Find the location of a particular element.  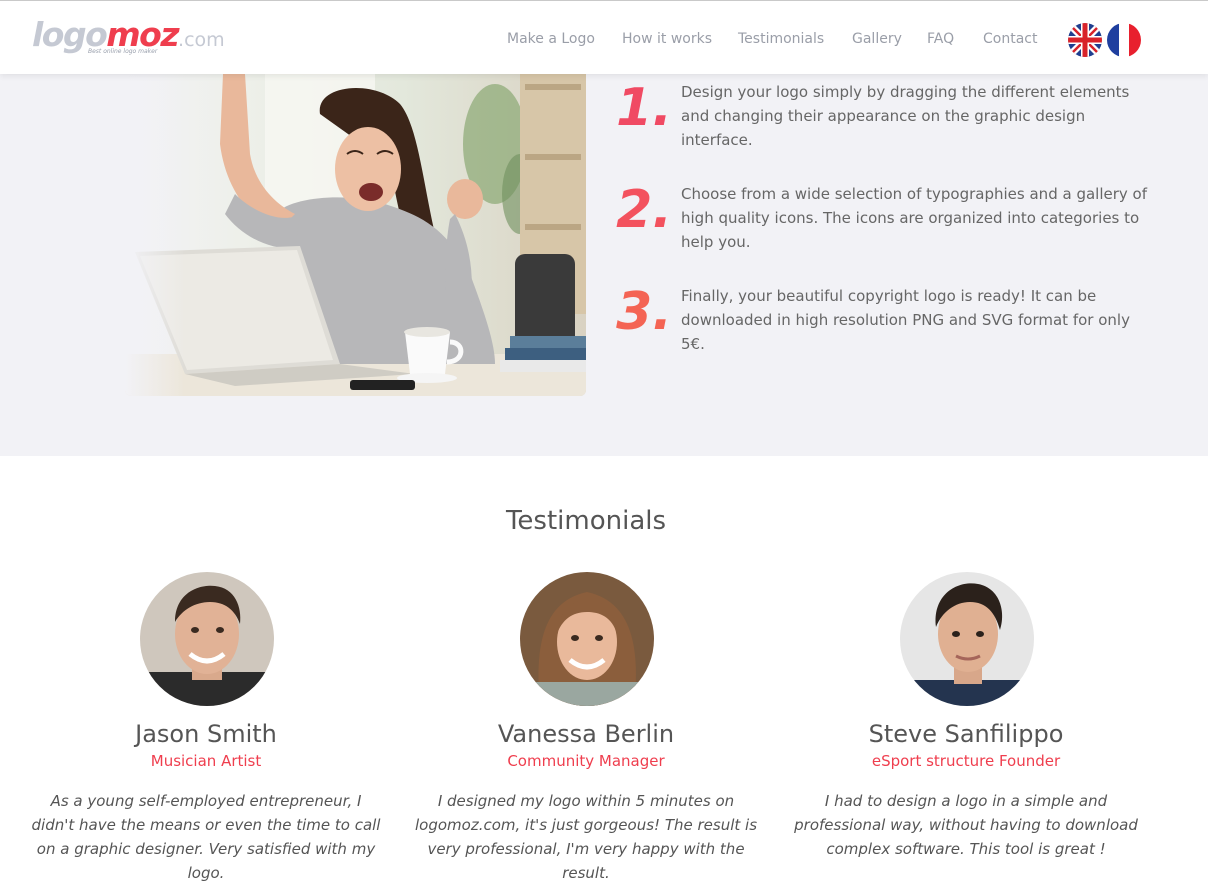

testimonial-name: Steve Sanfilippo is located at coordinates (966, 734).